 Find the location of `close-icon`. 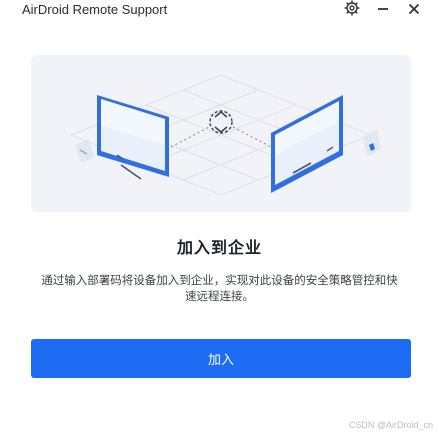

close-icon is located at coordinates (414, 10).